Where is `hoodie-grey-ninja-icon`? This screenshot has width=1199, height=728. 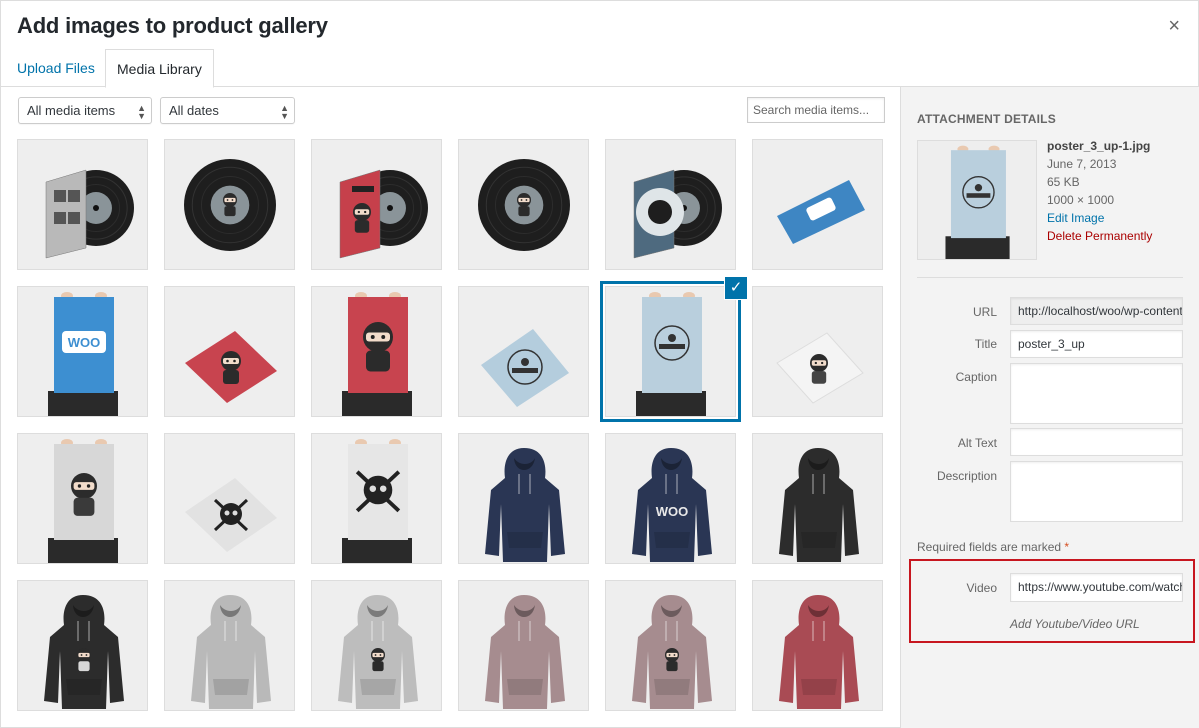
hoodie-grey-ninja-icon is located at coordinates (378, 652).